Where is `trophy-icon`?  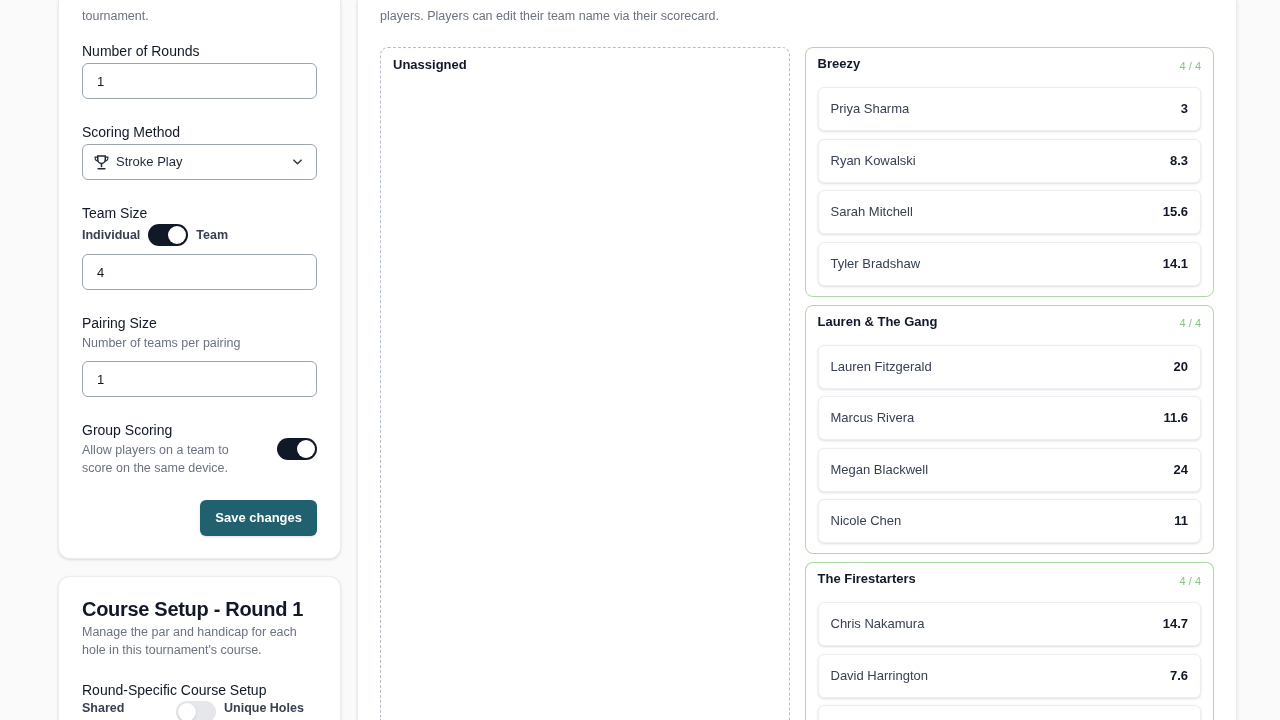
trophy-icon is located at coordinates (101, 162).